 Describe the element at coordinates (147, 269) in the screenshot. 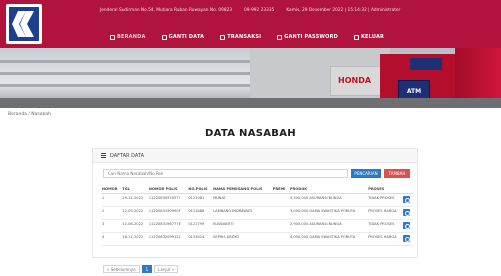

I see `pagination-current: 1` at that location.